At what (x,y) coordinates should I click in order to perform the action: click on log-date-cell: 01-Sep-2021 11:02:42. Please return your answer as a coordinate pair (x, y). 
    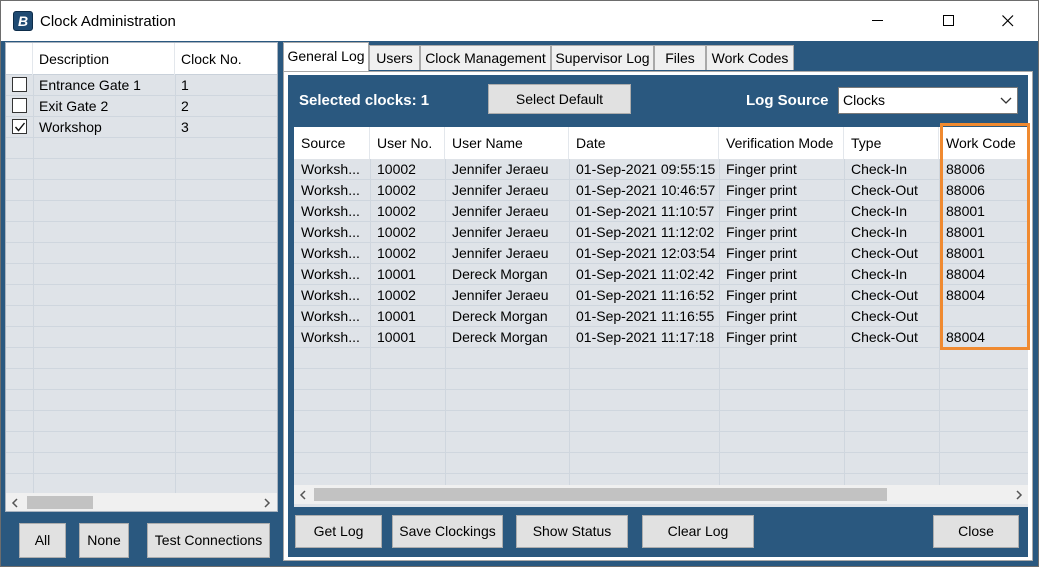
    Looking at the image, I should click on (645, 274).